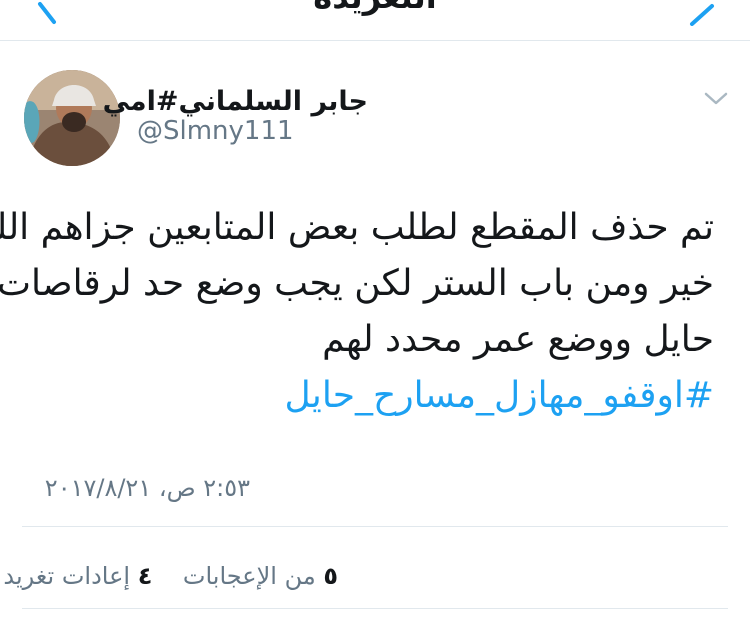 Image resolution: width=750 pixels, height=621 pixels. Describe the element at coordinates (716, 98) in the screenshot. I see `chevron-down-icon` at that location.